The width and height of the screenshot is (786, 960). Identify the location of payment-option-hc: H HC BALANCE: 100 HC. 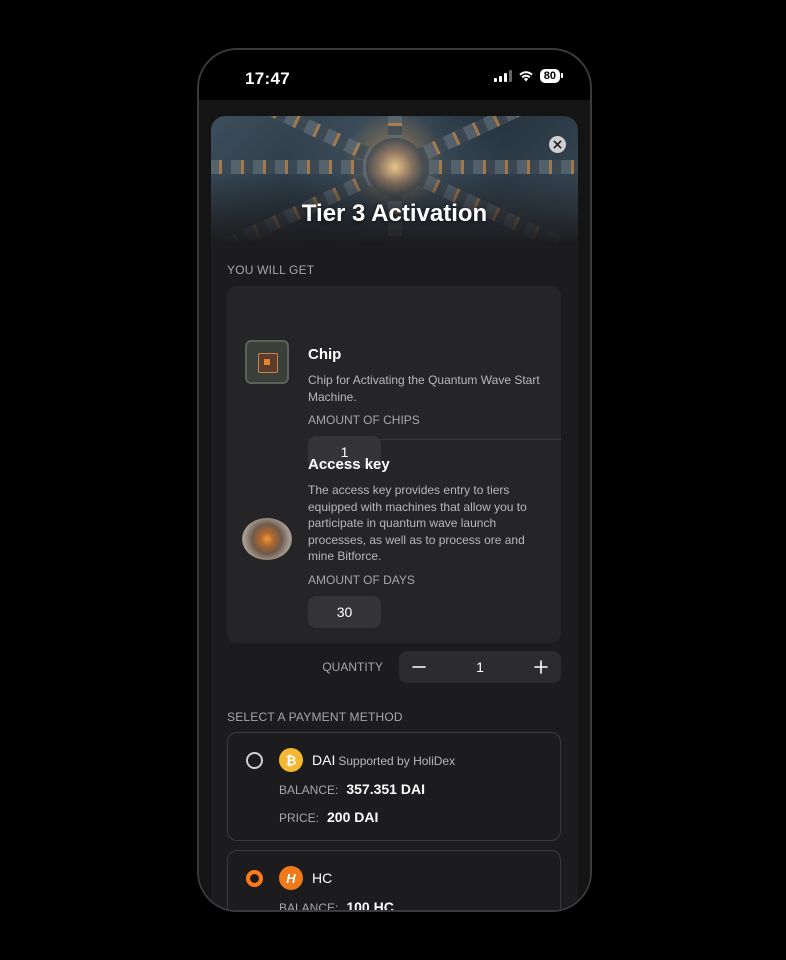
(394, 881).